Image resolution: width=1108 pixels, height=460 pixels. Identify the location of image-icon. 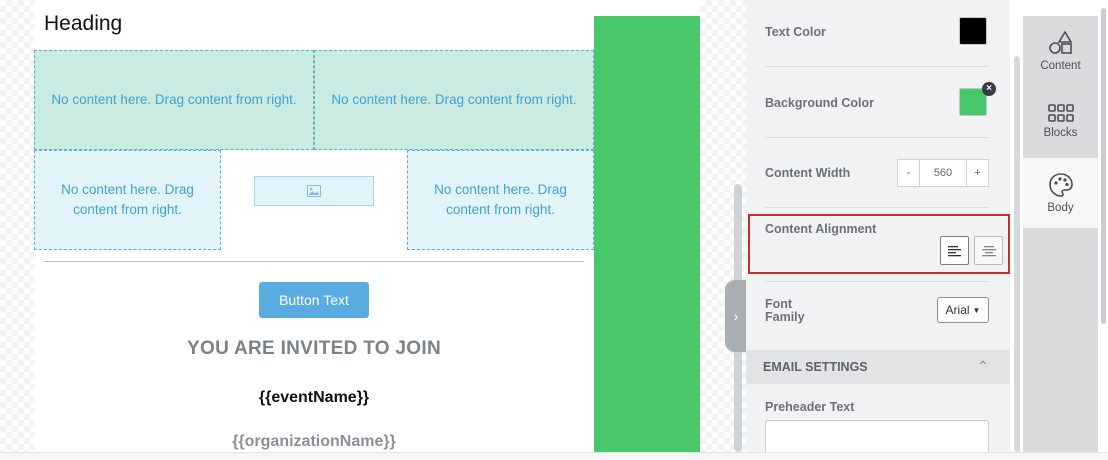
(314, 191).